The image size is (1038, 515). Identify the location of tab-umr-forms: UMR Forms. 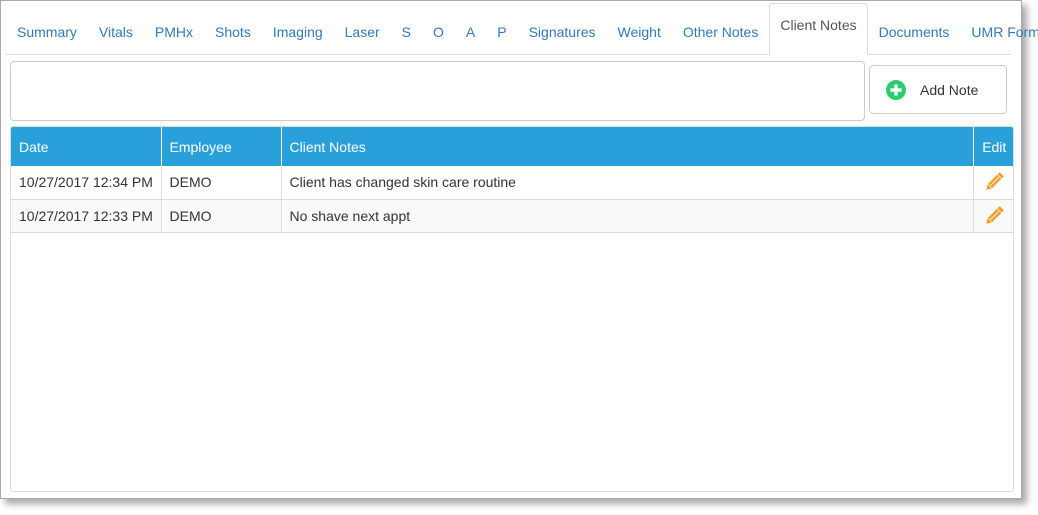
(999, 32).